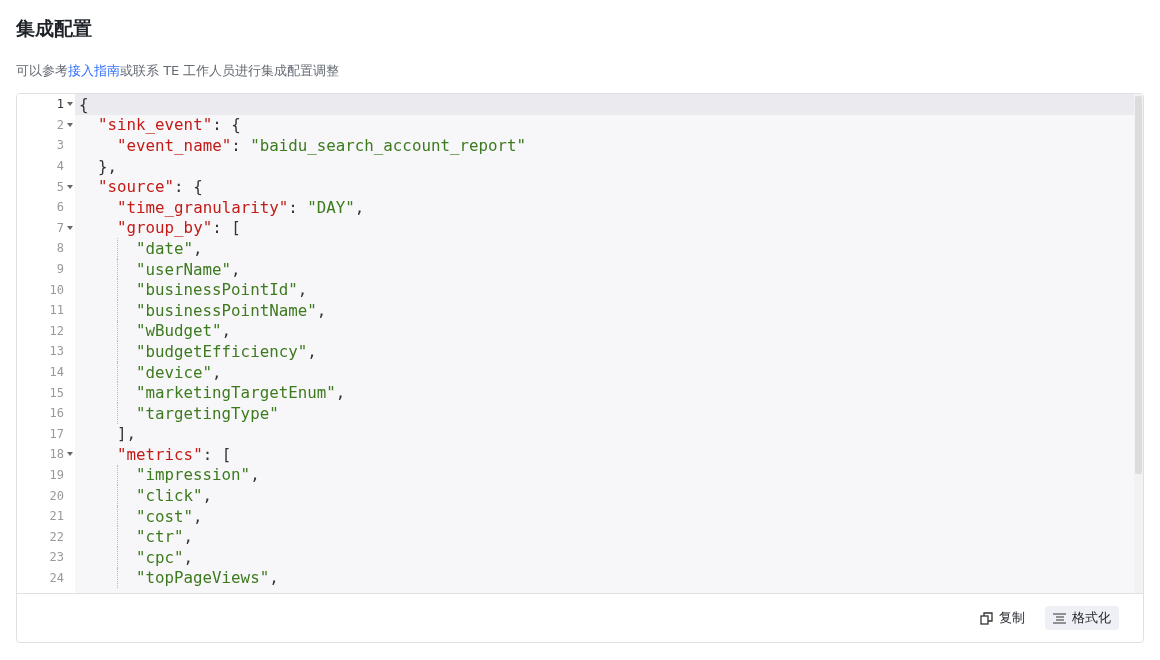 The image size is (1160, 660). I want to click on code-line: "event_name": "baidu_search_account_report", so click(321, 145).